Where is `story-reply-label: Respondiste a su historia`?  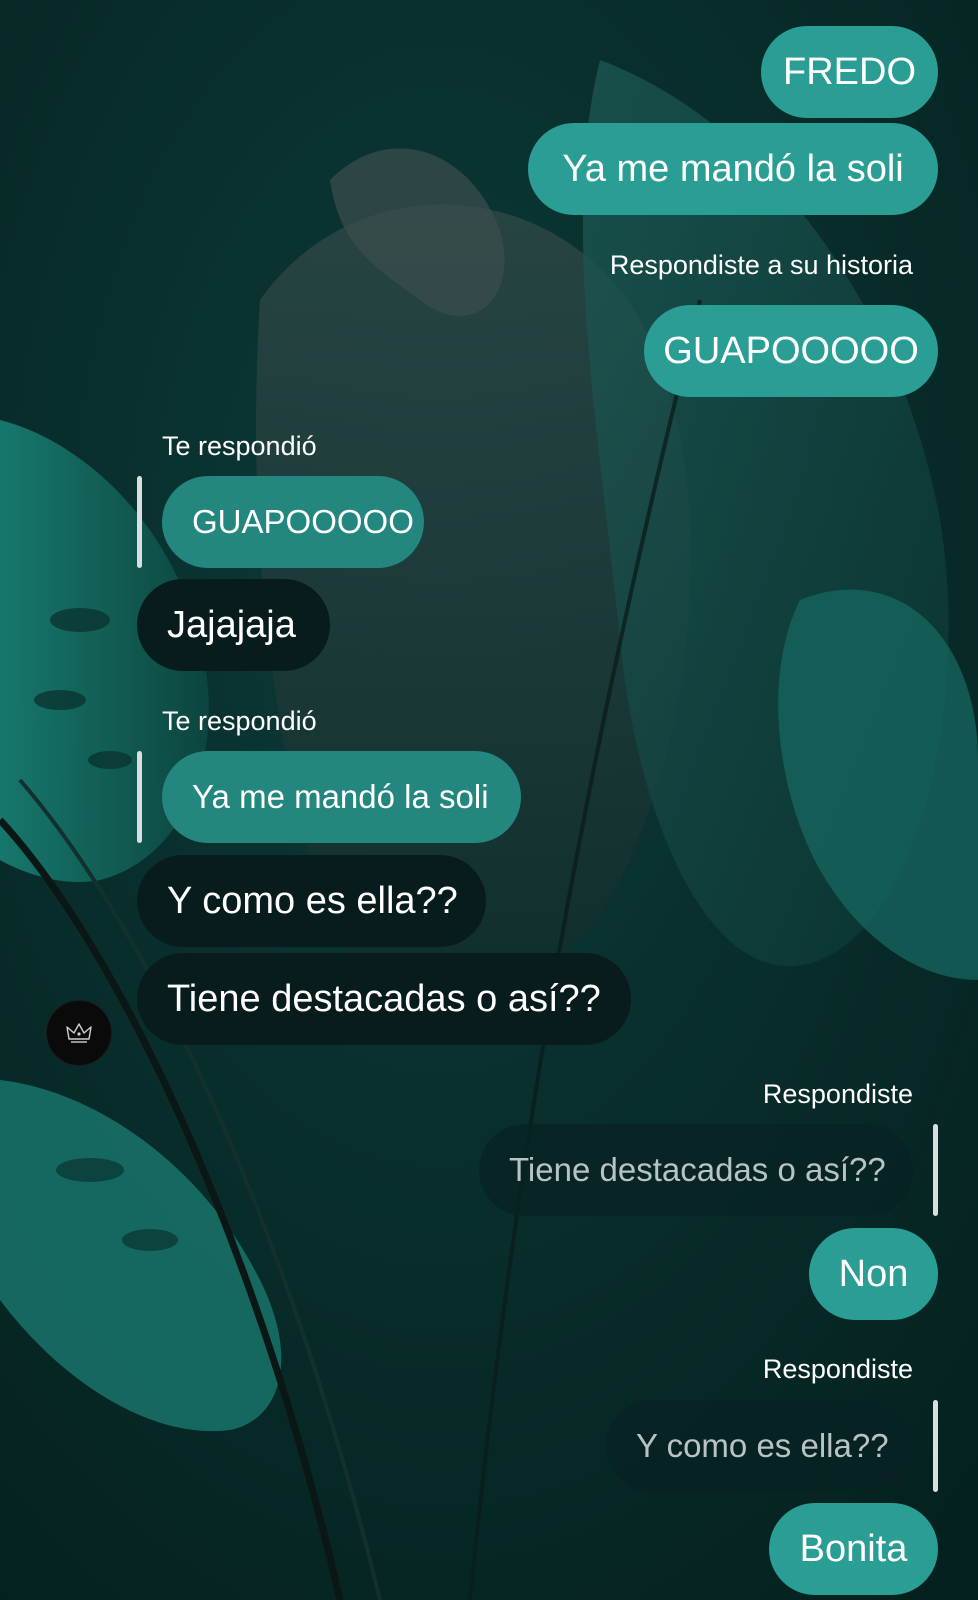 story-reply-label: Respondiste a su historia is located at coordinates (761, 265).